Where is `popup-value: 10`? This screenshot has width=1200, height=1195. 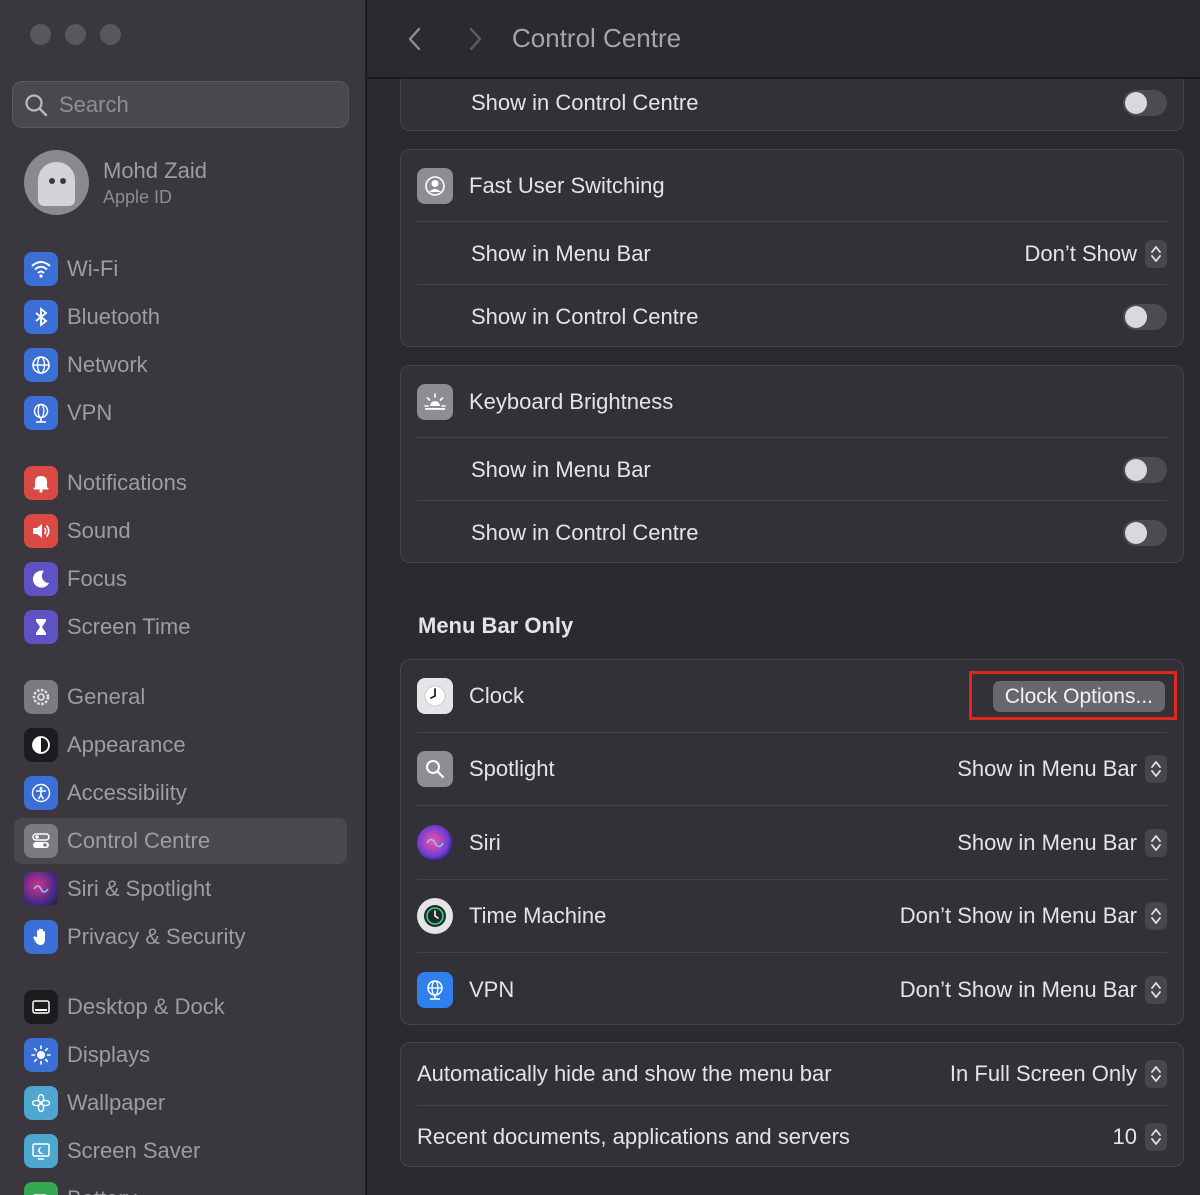 popup-value: 10 is located at coordinates (1124, 1136).